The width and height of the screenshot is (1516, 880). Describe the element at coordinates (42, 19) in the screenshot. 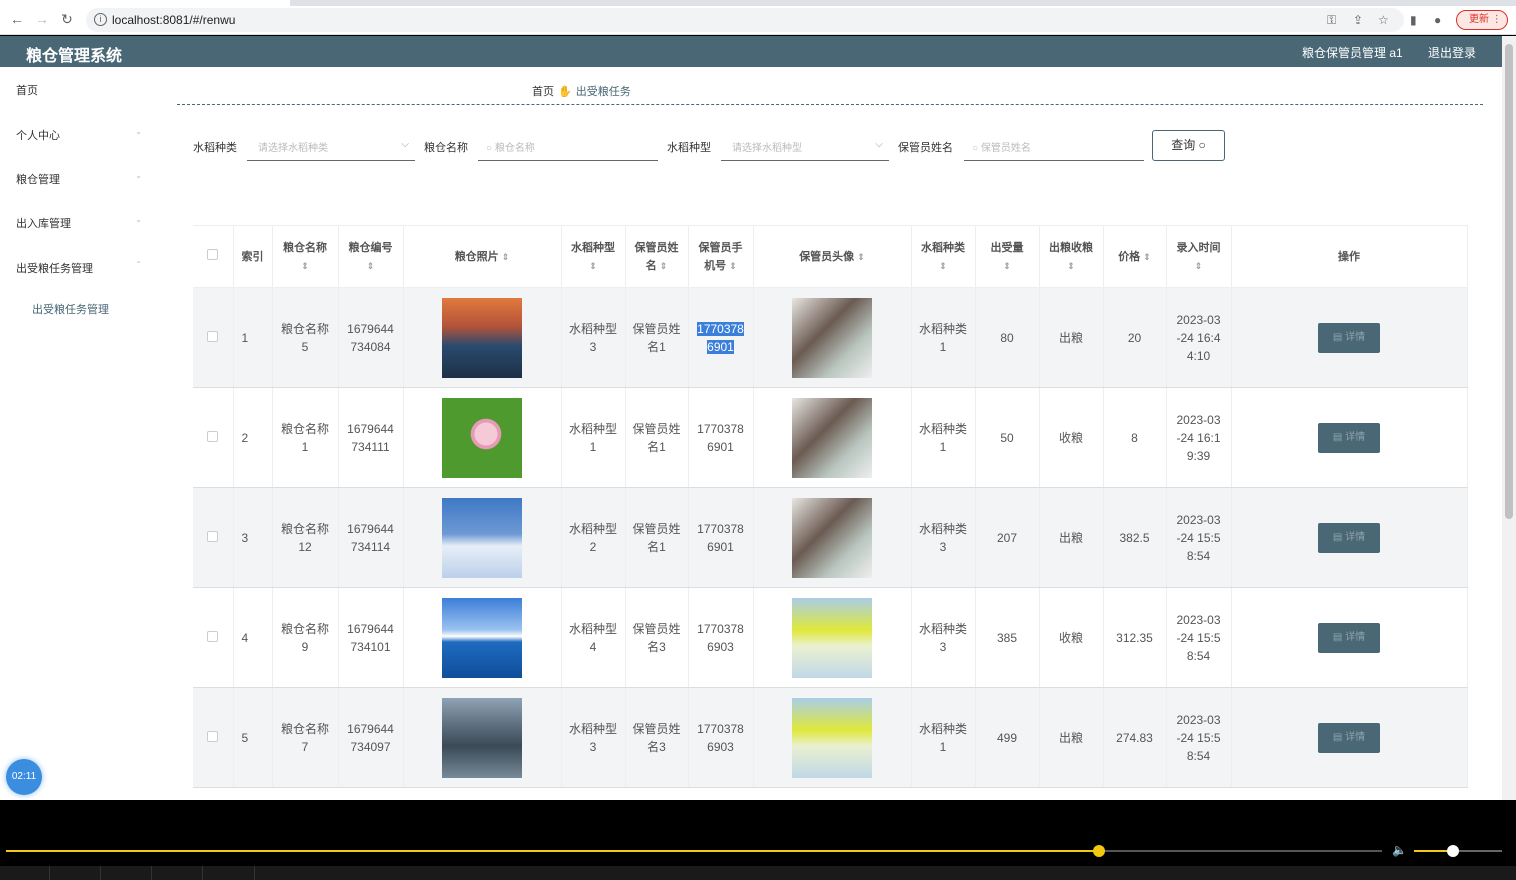

I see `forward-icon: →` at that location.